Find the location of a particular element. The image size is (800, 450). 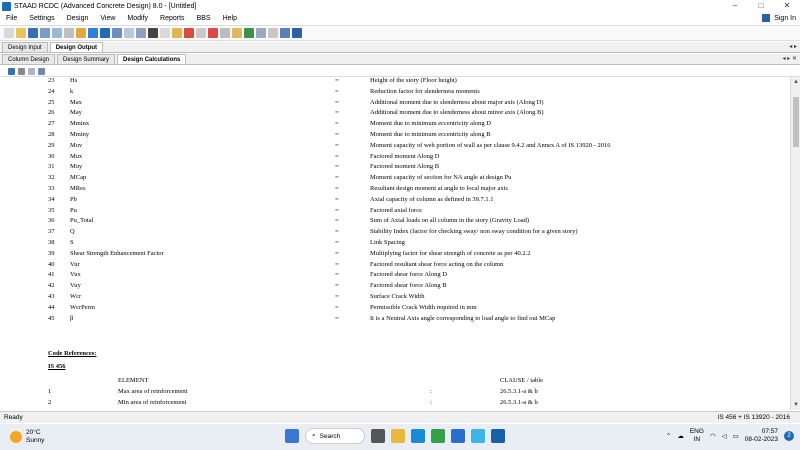

menu-design: Design is located at coordinates (78, 18).